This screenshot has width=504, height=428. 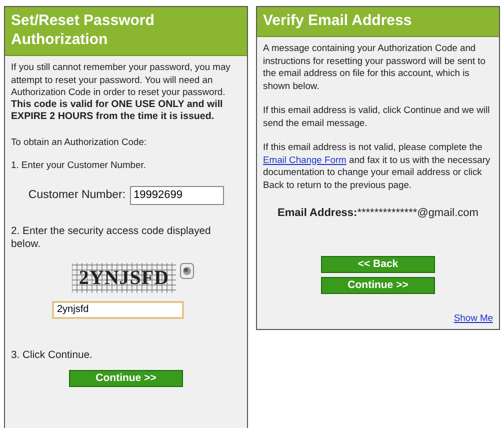 What do you see at coordinates (187, 270) in the screenshot?
I see `speaker-icon` at bounding box center [187, 270].